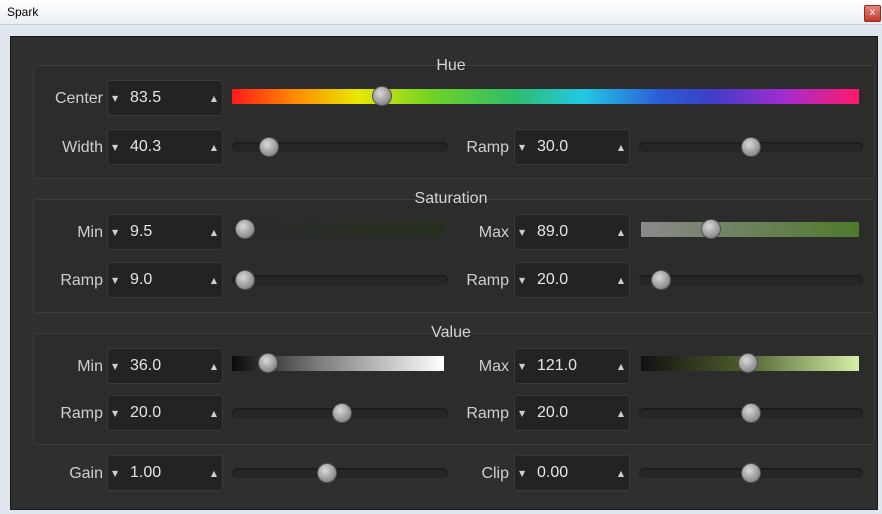 Image resolution: width=882 pixels, height=514 pixels. I want to click on val-ramp-right-slider, so click(751, 413).